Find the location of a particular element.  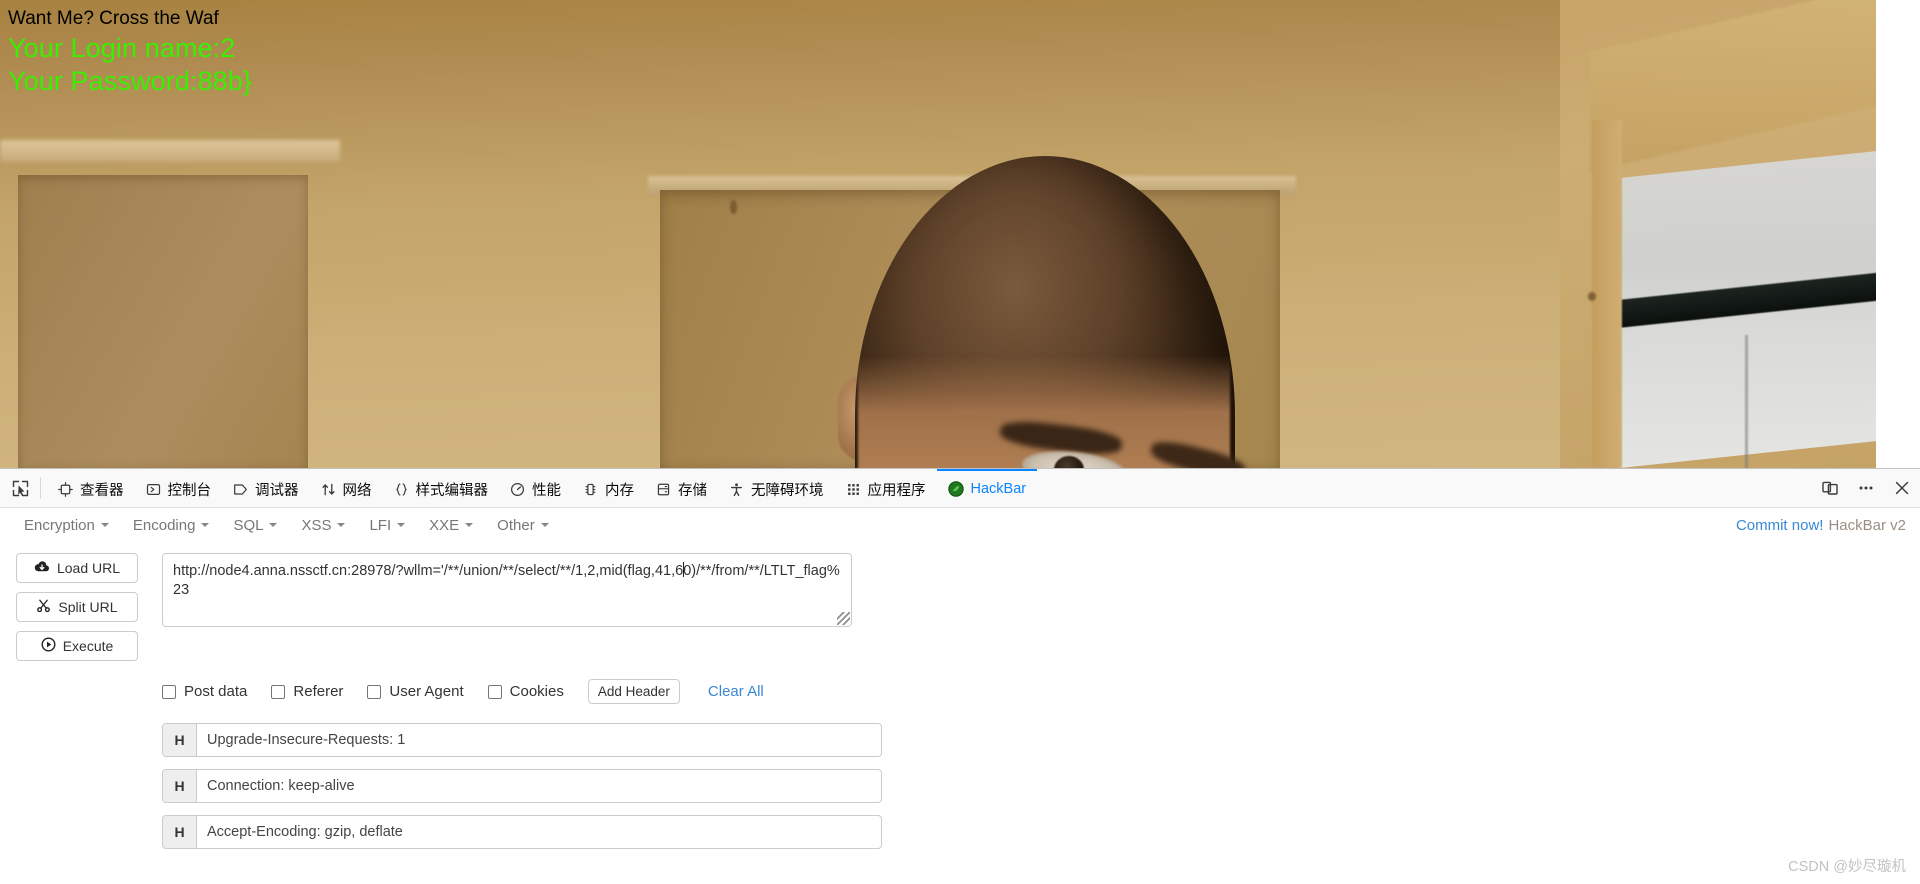

hackbar-menu-sql: SQL is located at coordinates (255, 525).